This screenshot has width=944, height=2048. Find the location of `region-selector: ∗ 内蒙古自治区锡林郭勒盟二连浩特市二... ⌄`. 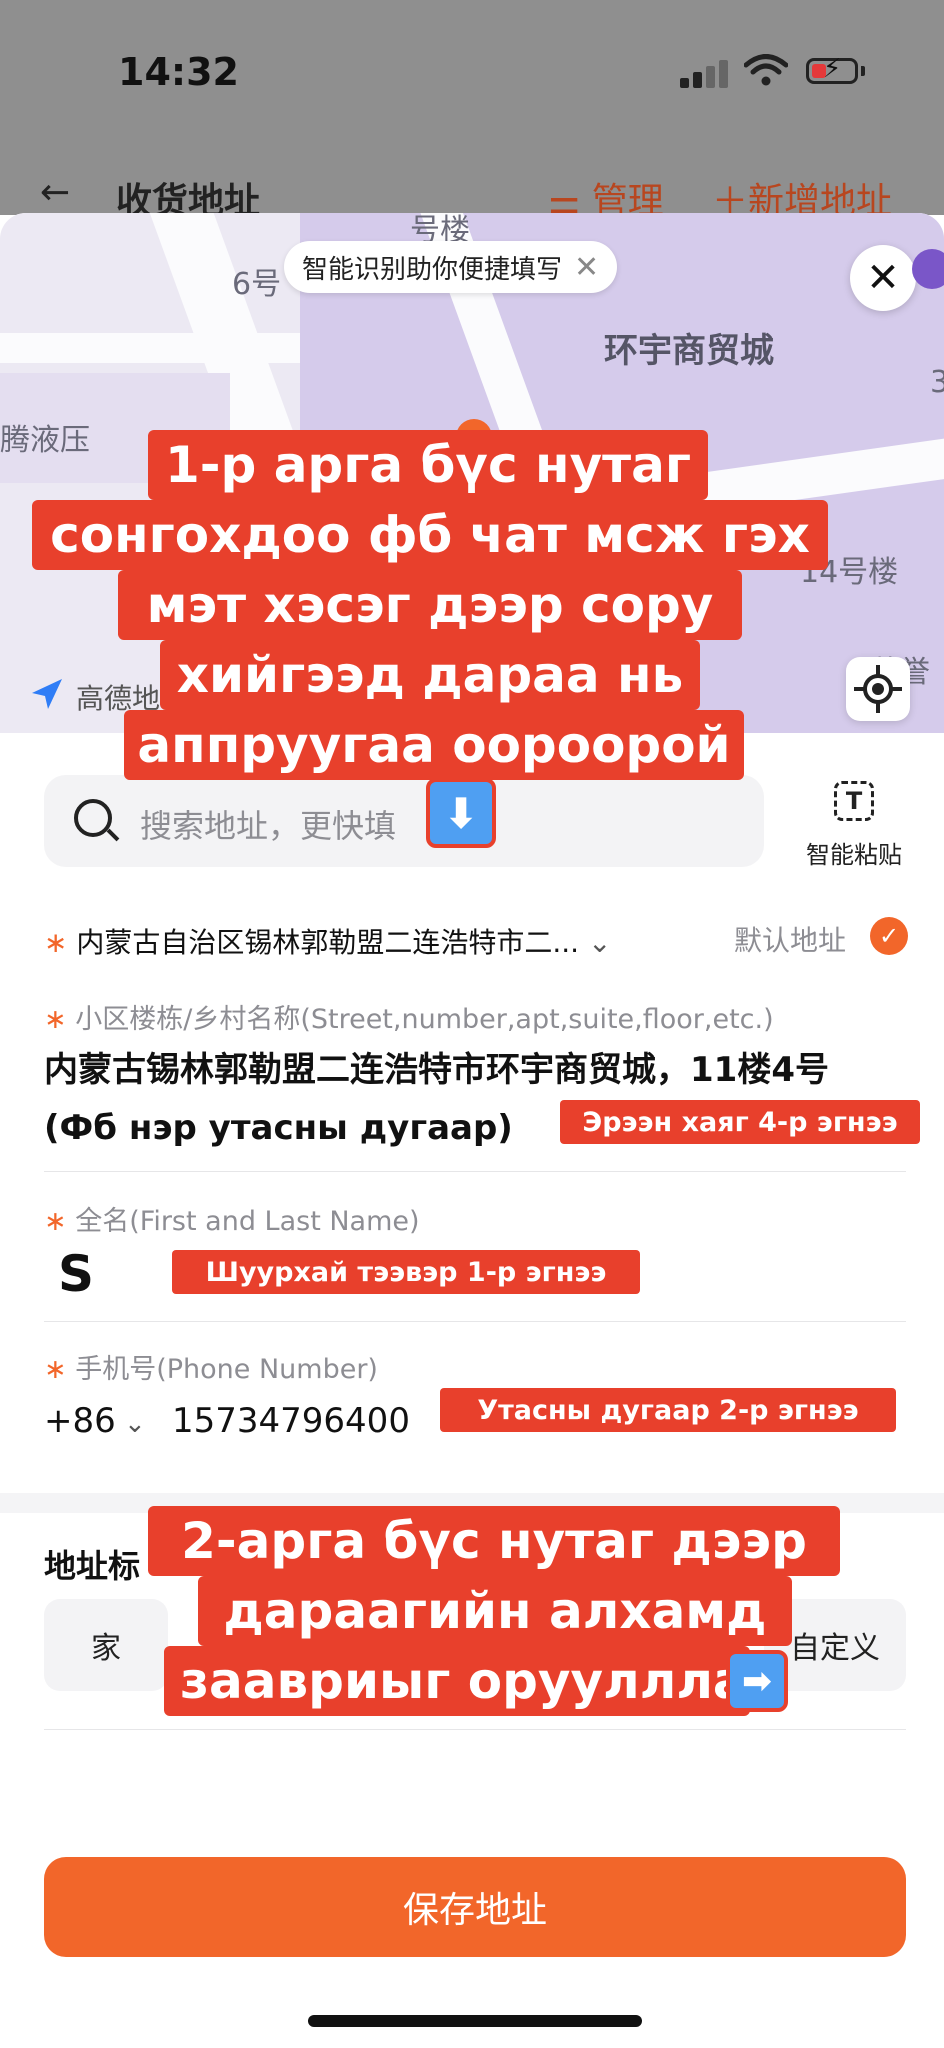

region-selector: ∗ 内蒙古自治区锡林郭勒盟二连浩特市二... ⌄ is located at coordinates (327, 941).